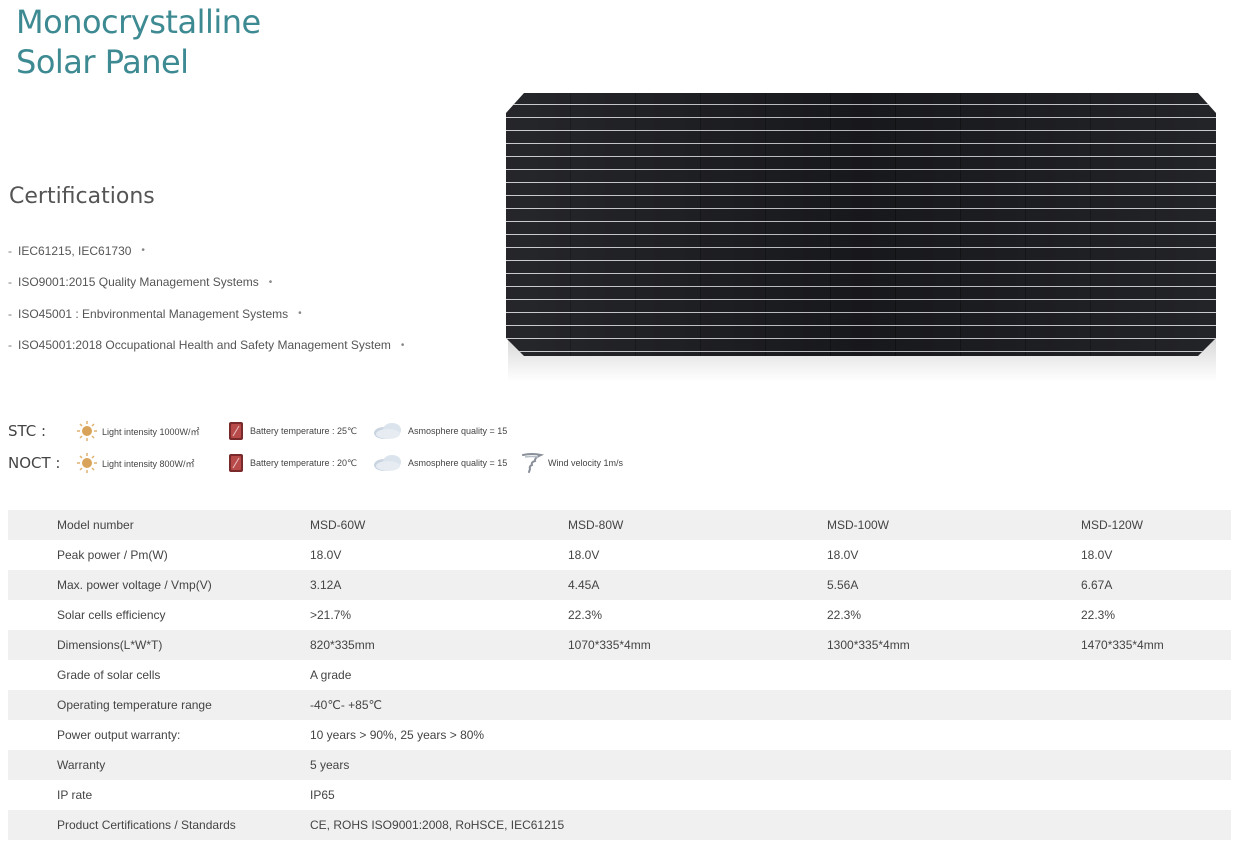 This screenshot has height=844, width=1241. I want to click on stc-light-text: Light intensity 1000W/㎡, so click(151, 431).